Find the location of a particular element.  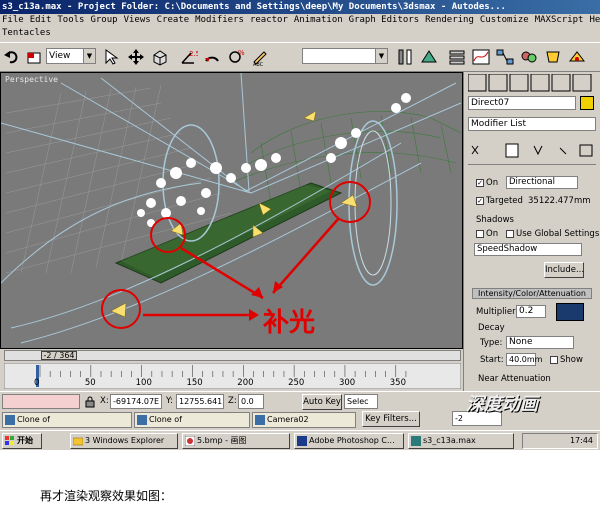

menu-item-tools: Tools is located at coordinates (70, 20).